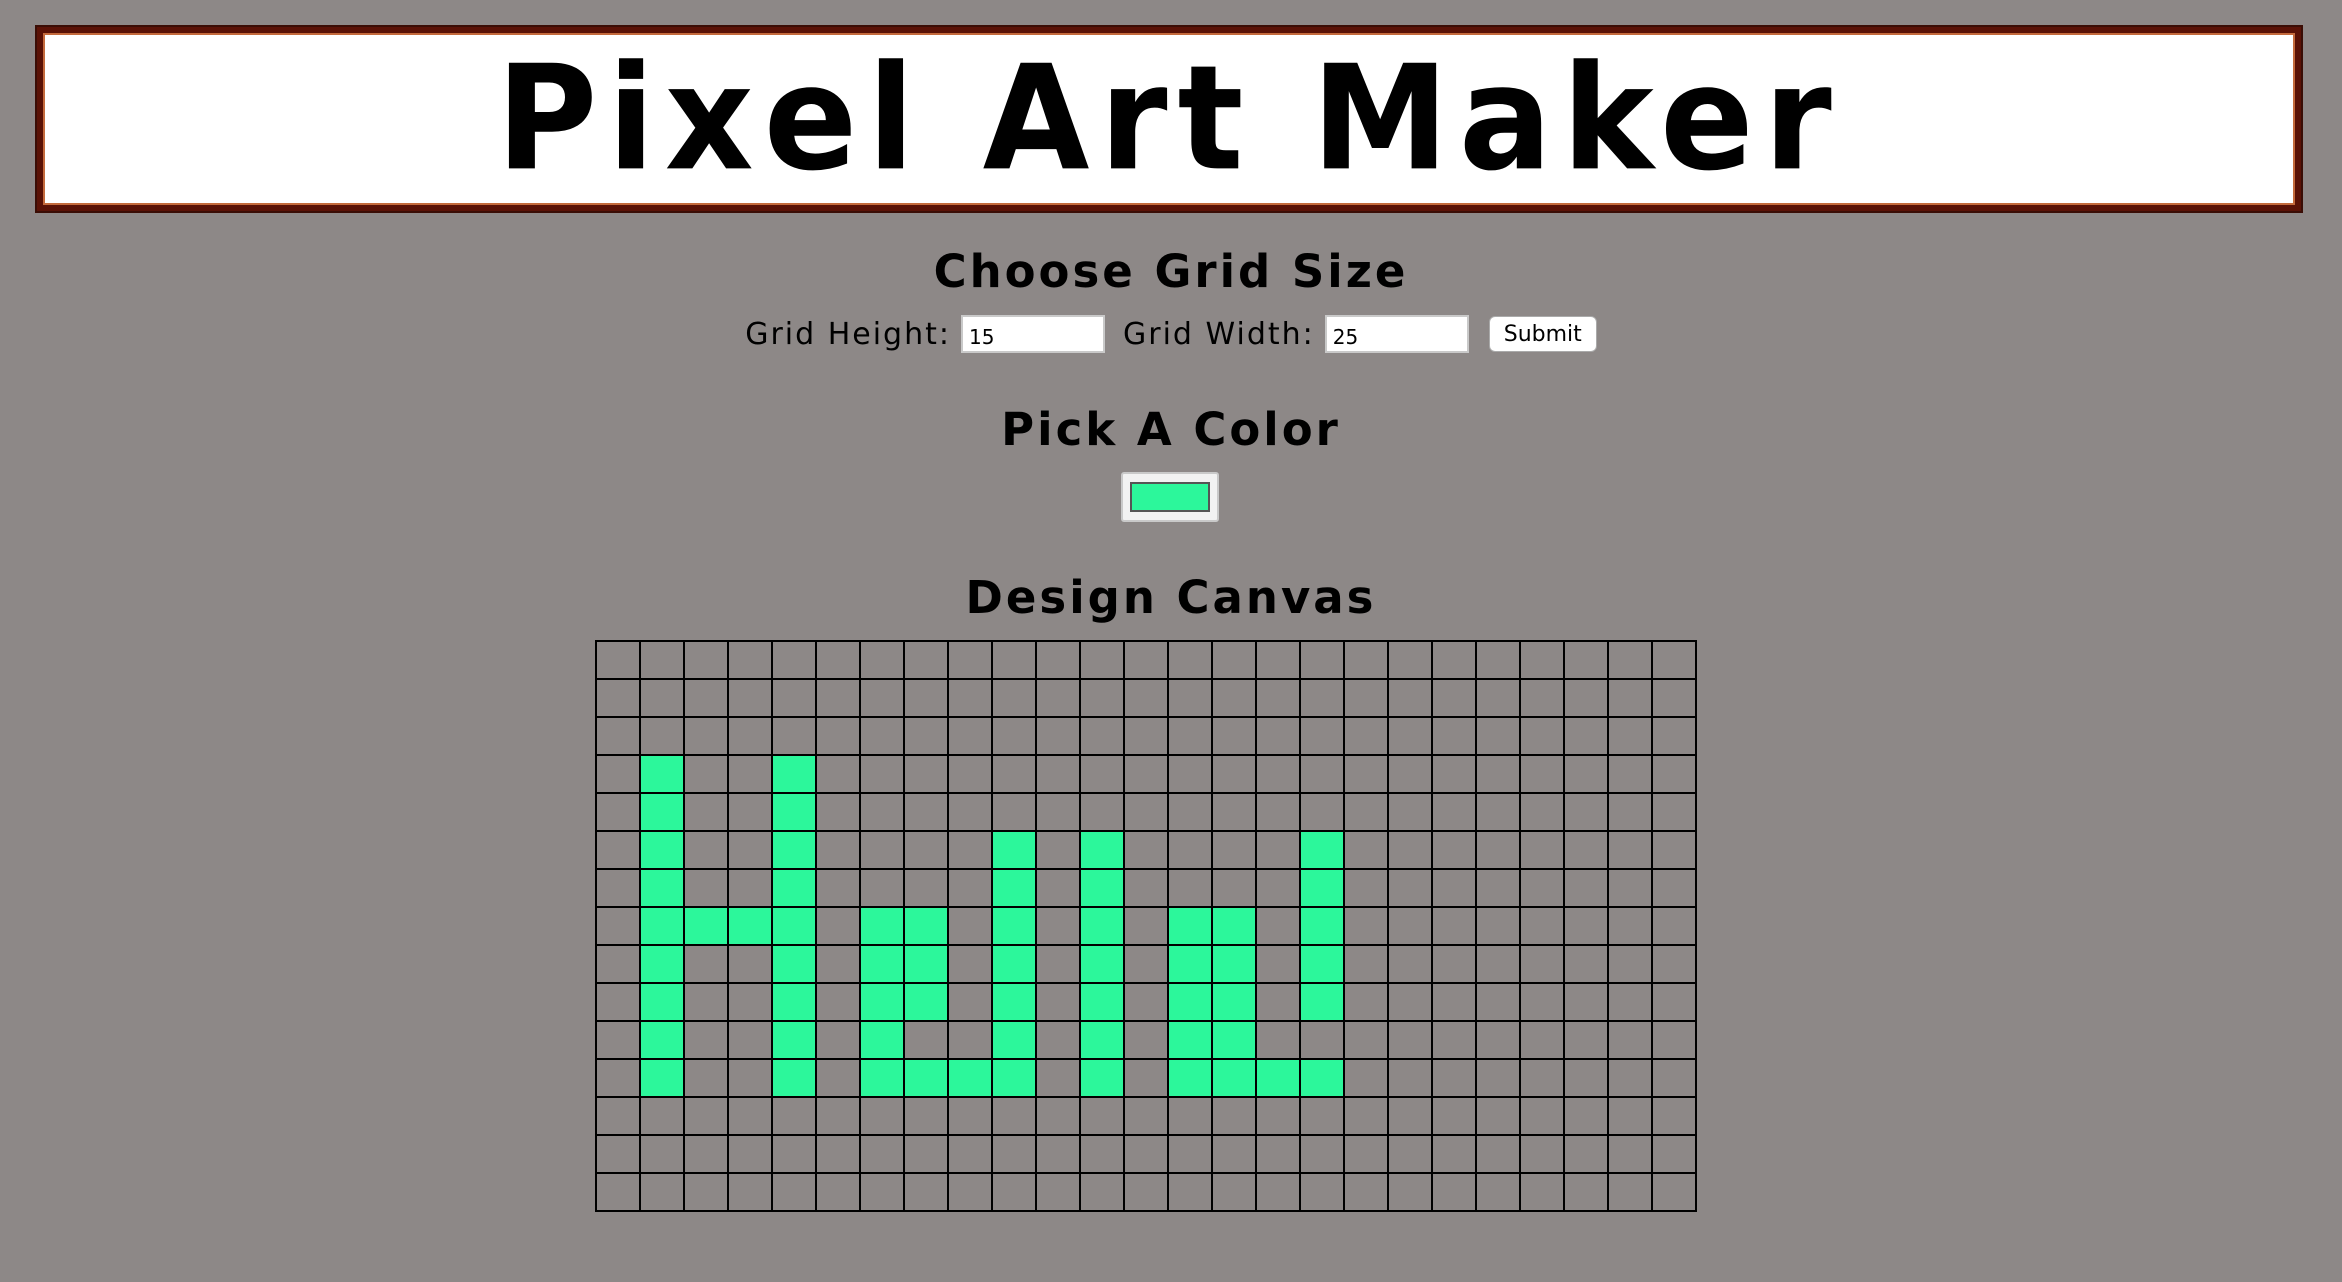 This screenshot has height=1282, width=2342. What do you see at coordinates (1032, 334) in the screenshot?
I see `grid-height-input` at bounding box center [1032, 334].